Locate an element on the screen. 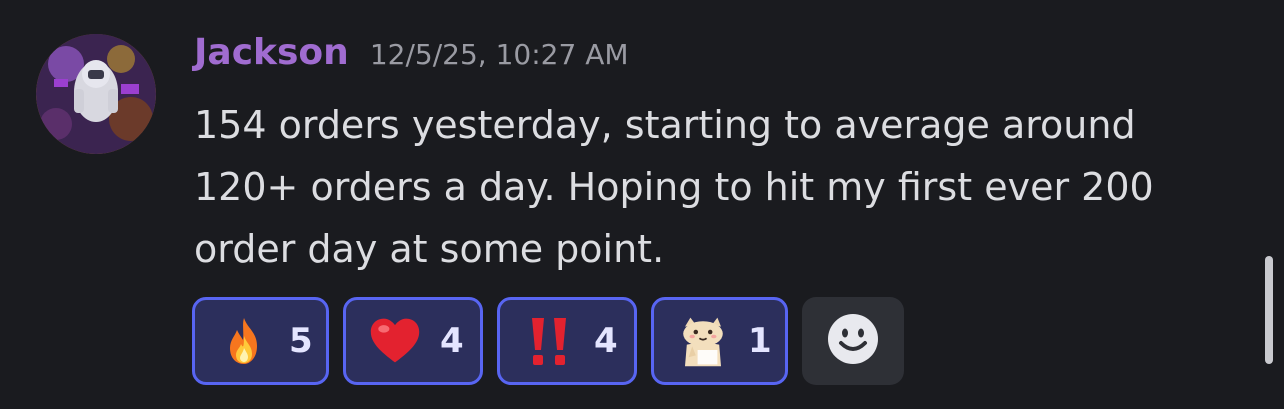  reactions-bar: 5 4 4 1 is located at coordinates (548, 341).